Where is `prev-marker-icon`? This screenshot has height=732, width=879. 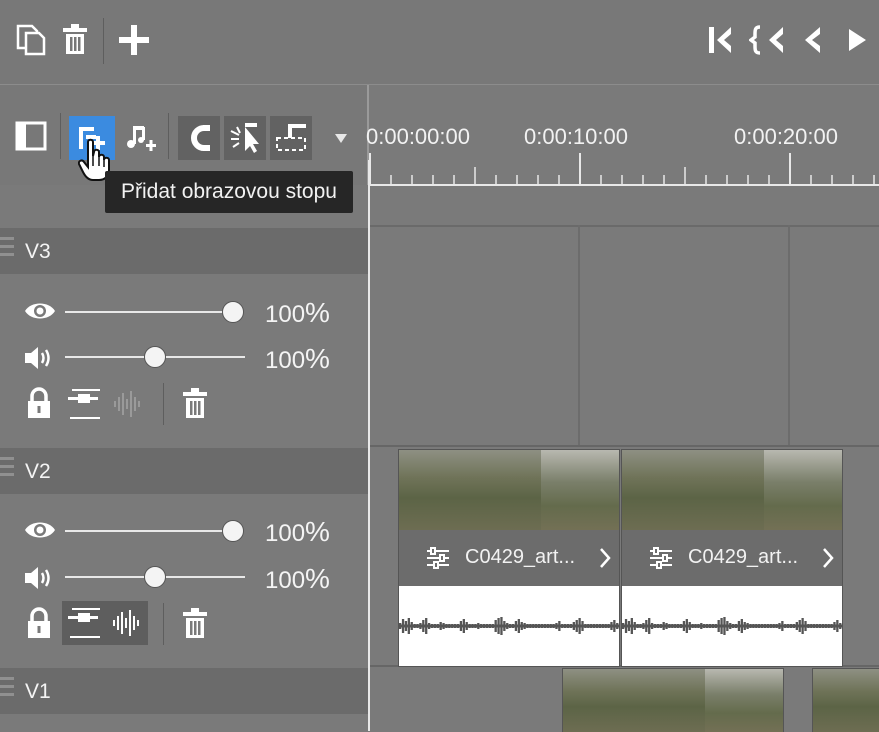 prev-marker-icon is located at coordinates (767, 40).